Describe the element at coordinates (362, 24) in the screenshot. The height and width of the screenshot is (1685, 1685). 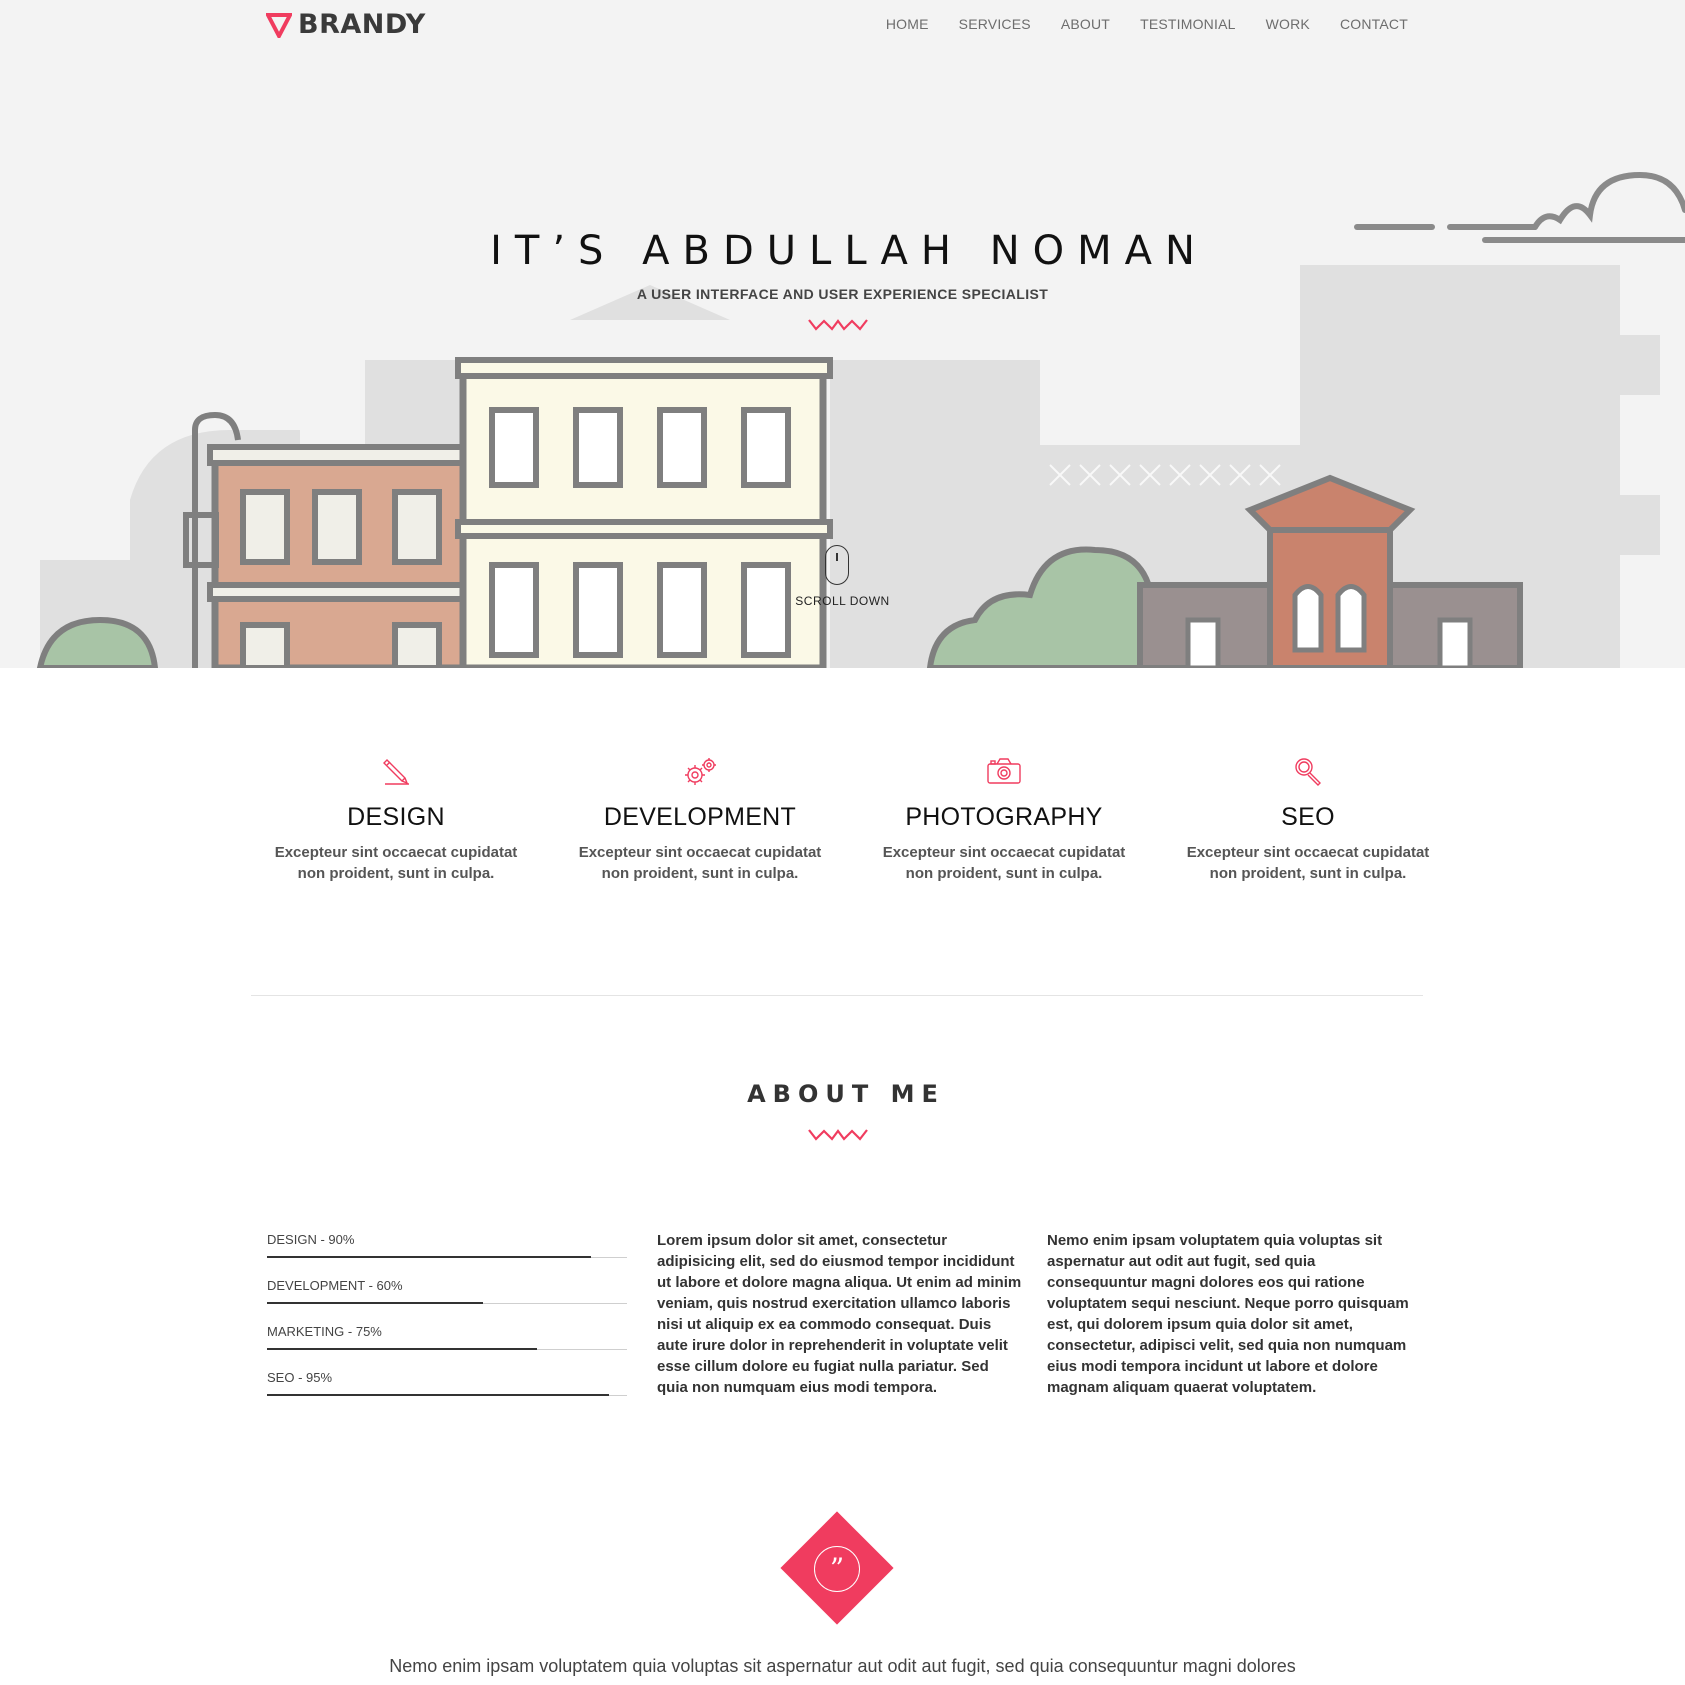
I see `logo-text: BRANDY` at that location.